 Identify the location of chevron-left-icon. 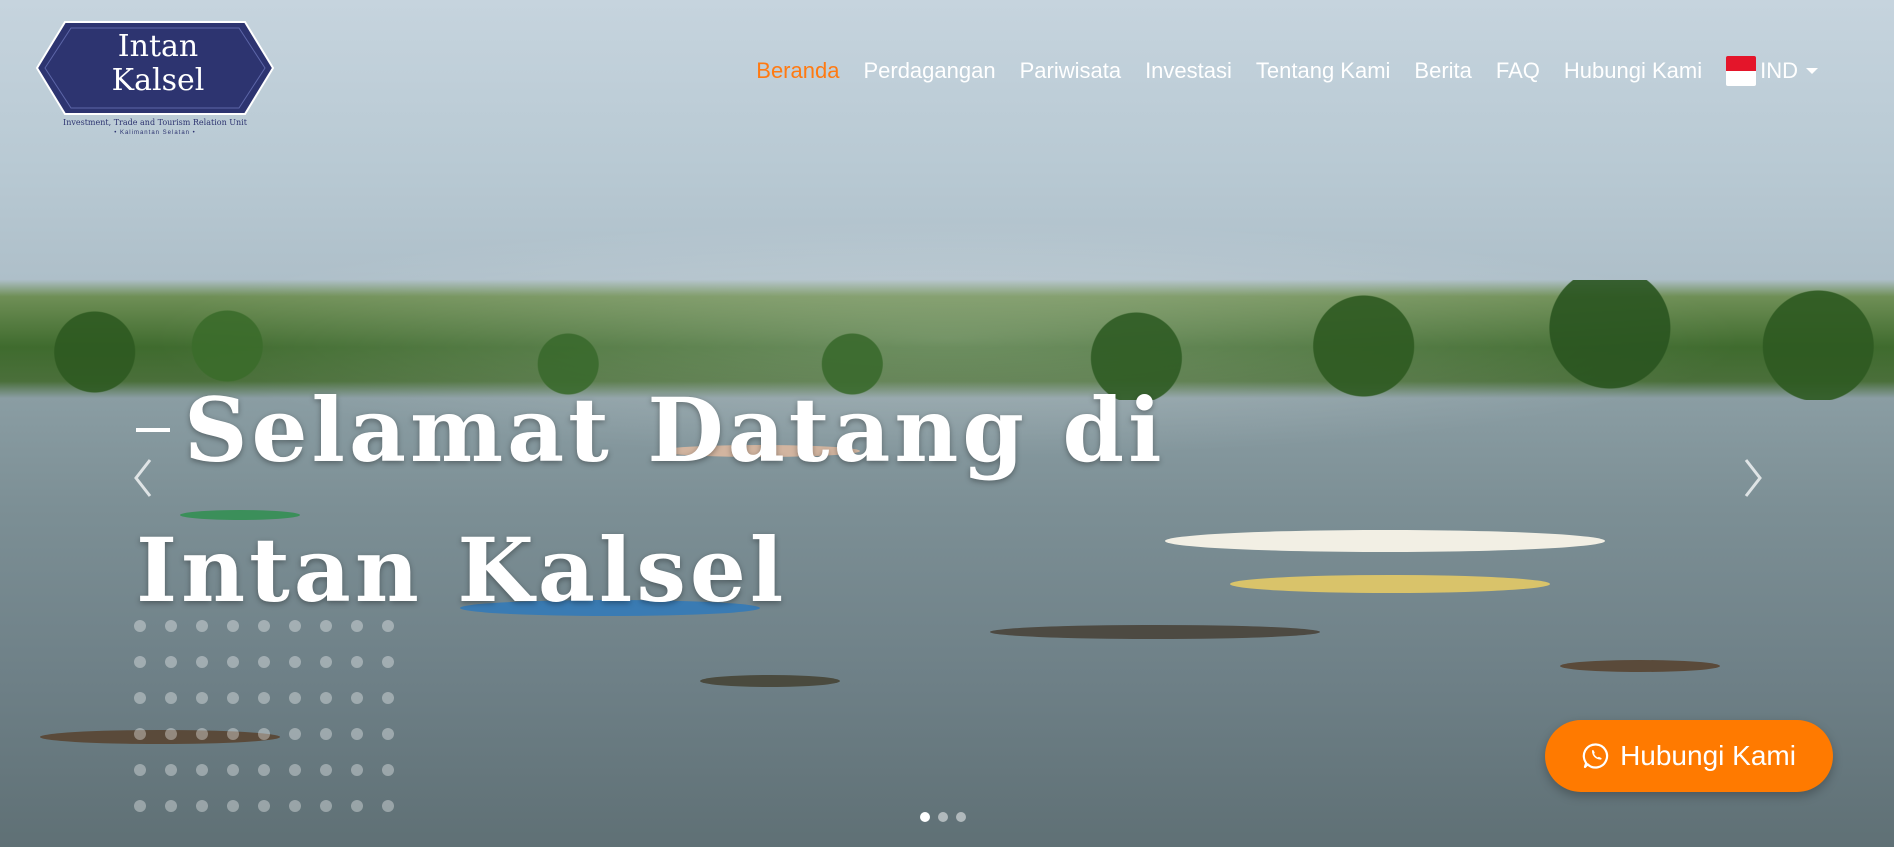
(143, 478).